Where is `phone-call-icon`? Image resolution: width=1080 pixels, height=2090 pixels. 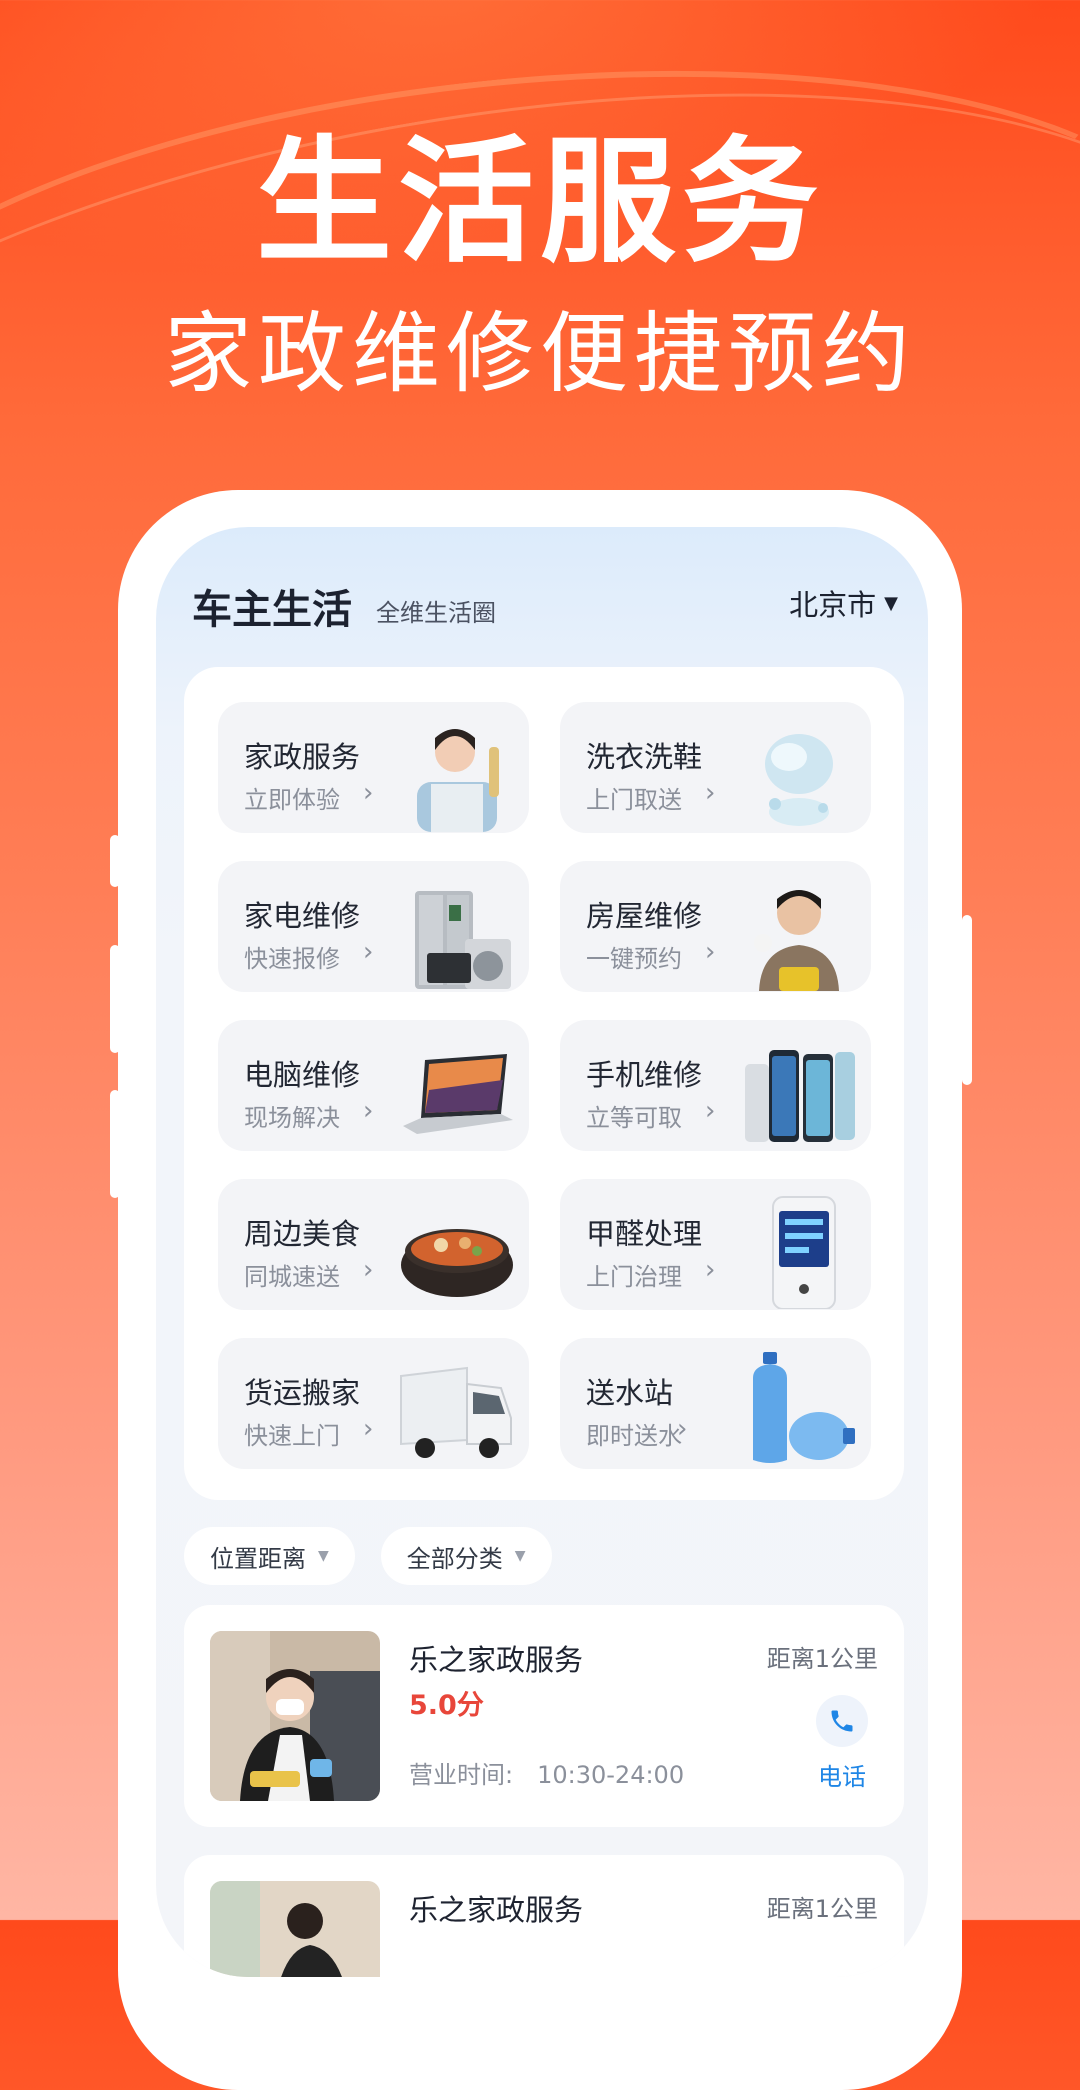
phone-call-icon is located at coordinates (842, 1721).